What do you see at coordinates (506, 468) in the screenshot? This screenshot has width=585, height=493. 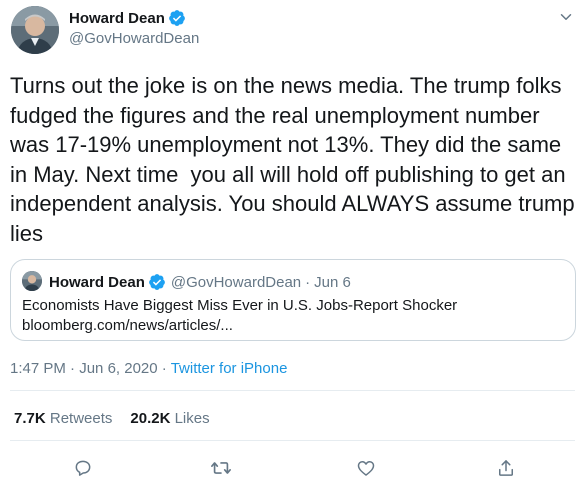 I see `share-icon` at bounding box center [506, 468].